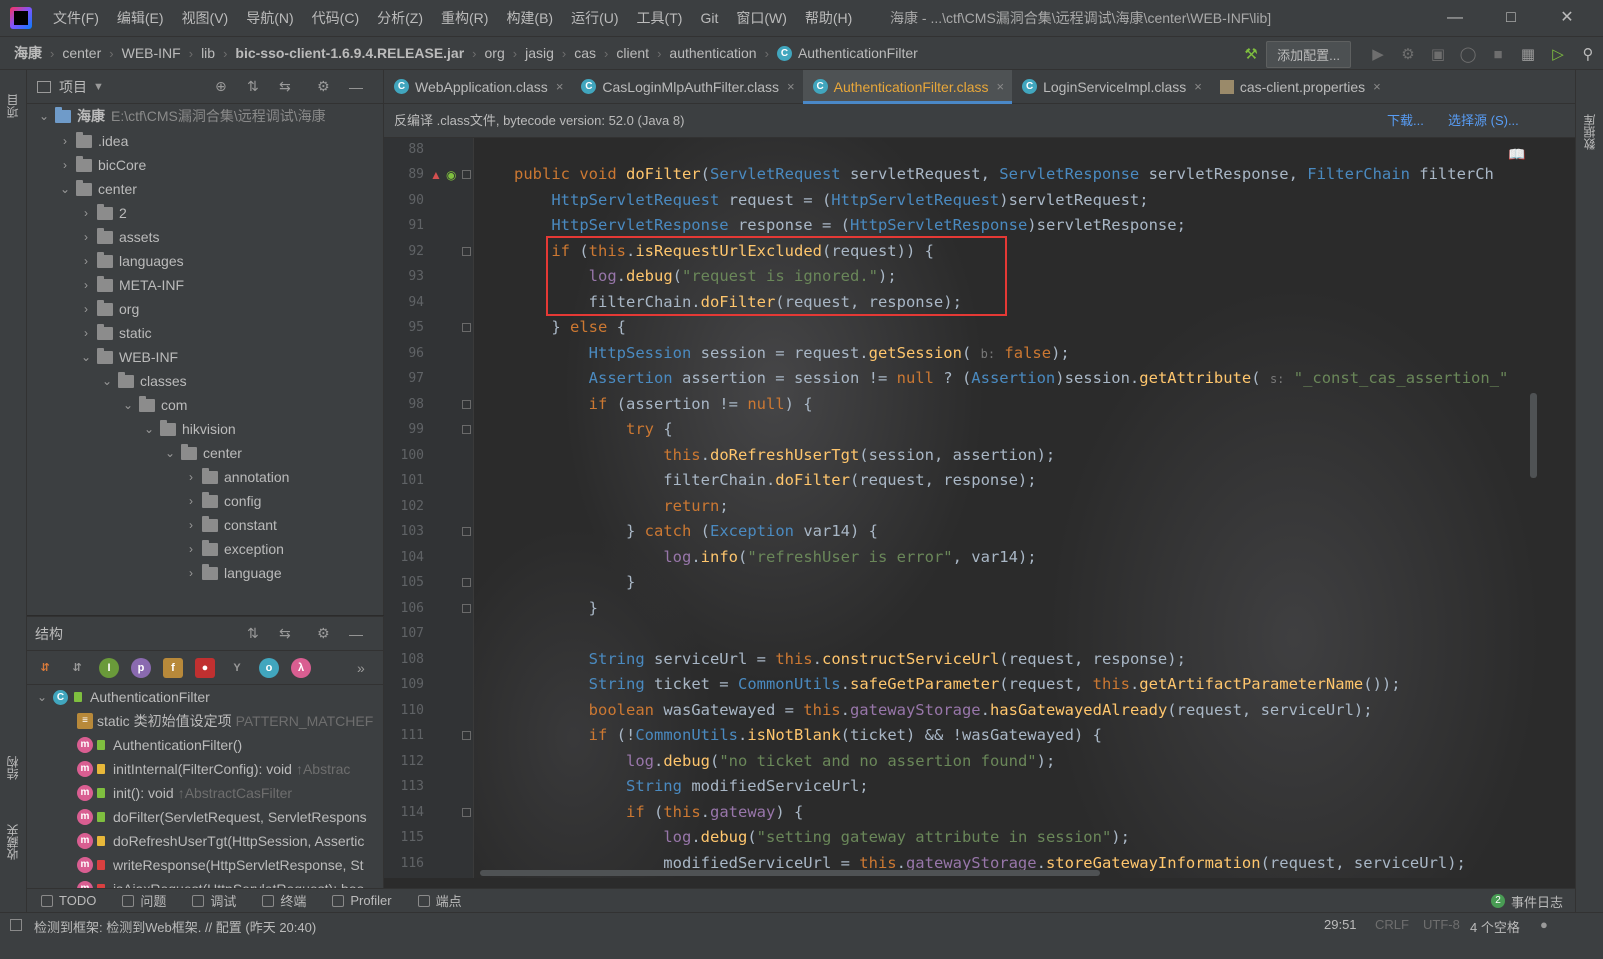 This screenshot has height=959, width=1603. Describe the element at coordinates (205, 667) in the screenshot. I see `show-non-public-icon: ●` at that location.